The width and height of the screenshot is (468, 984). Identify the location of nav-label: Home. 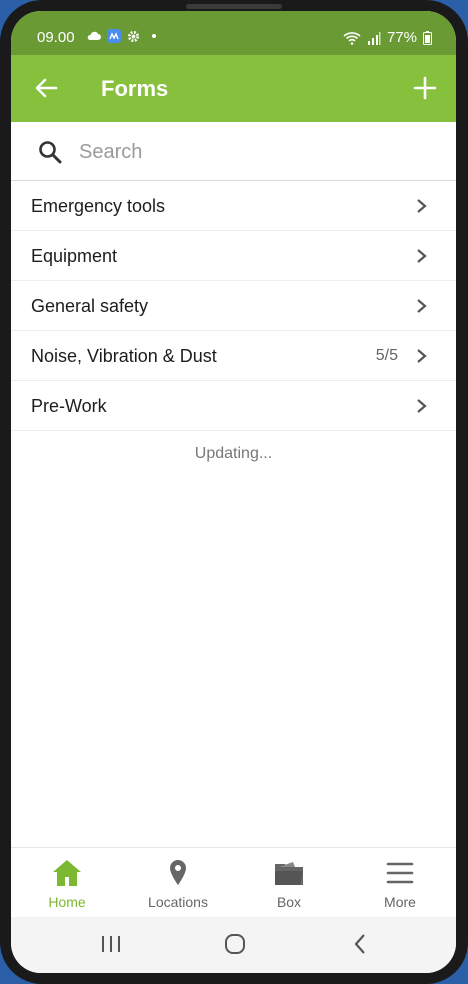
(67, 902).